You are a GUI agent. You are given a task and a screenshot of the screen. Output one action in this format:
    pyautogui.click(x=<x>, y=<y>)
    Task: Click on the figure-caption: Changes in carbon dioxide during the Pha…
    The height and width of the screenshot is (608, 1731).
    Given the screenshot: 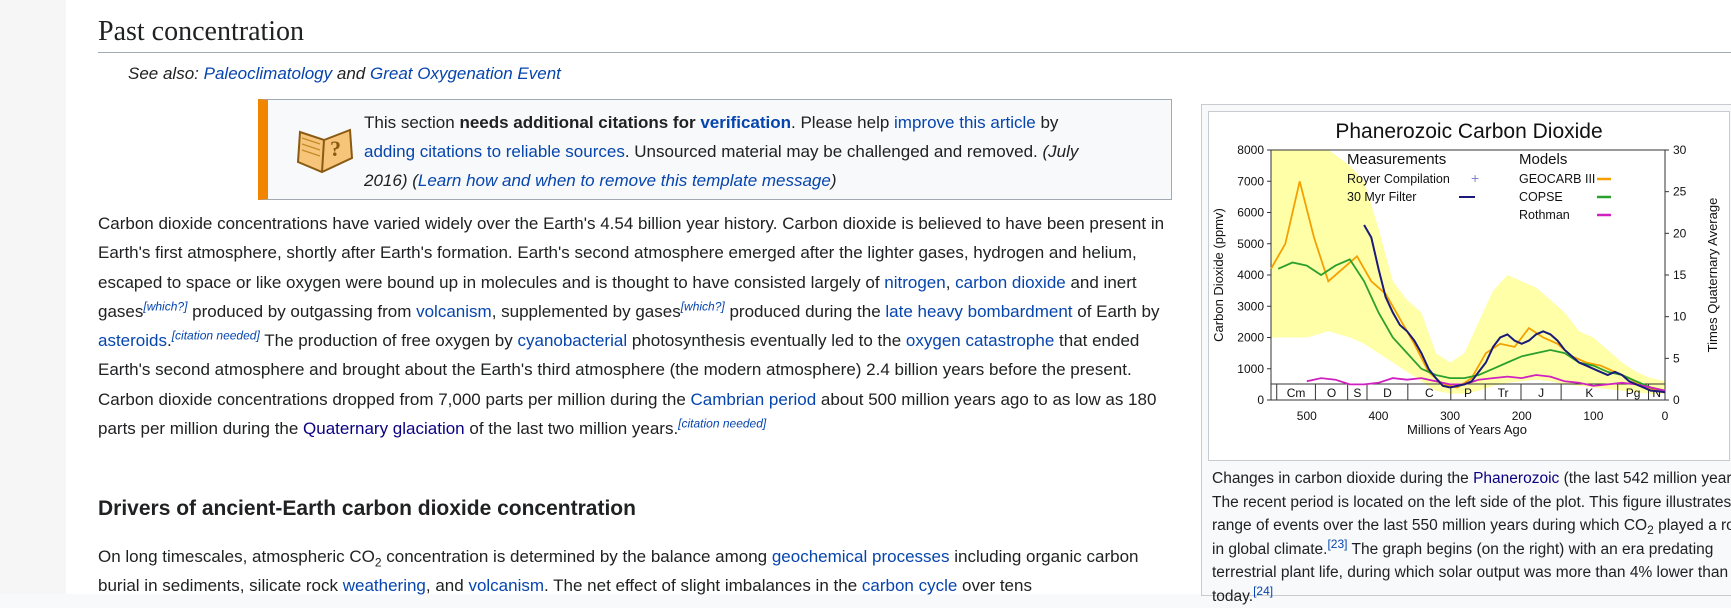 What is the action you would take?
    pyautogui.click(x=1471, y=537)
    